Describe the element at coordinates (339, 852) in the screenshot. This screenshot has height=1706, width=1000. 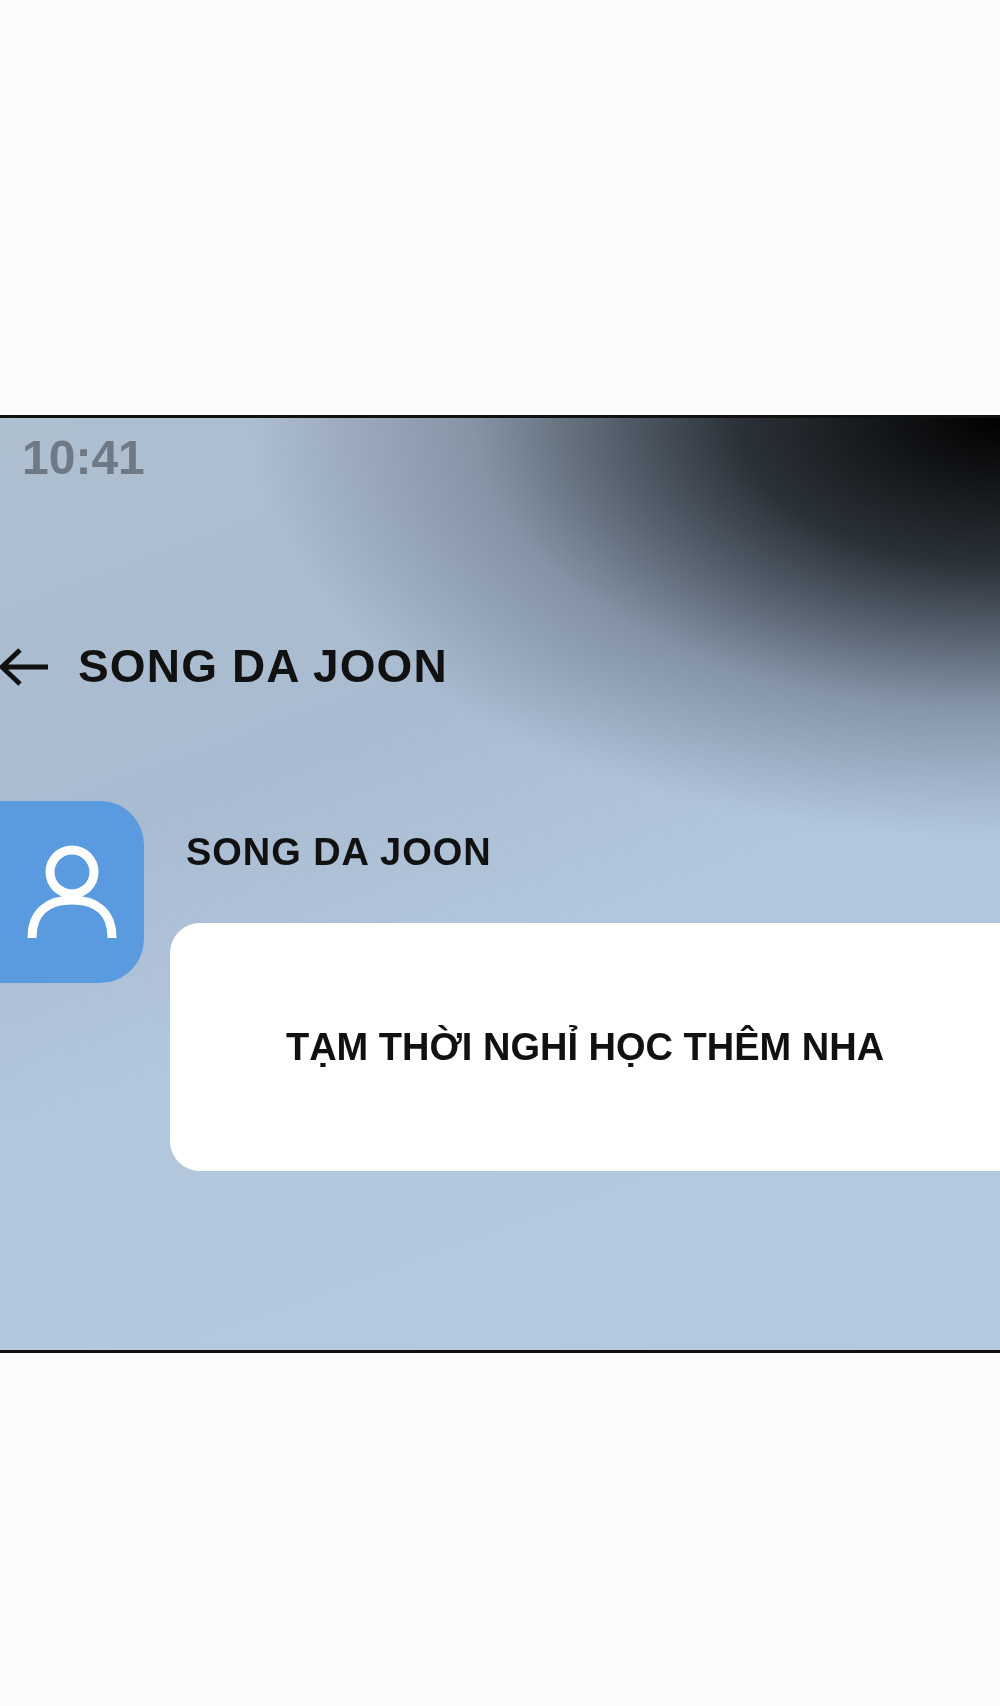
I see `sender-name: SONG DA JOON` at that location.